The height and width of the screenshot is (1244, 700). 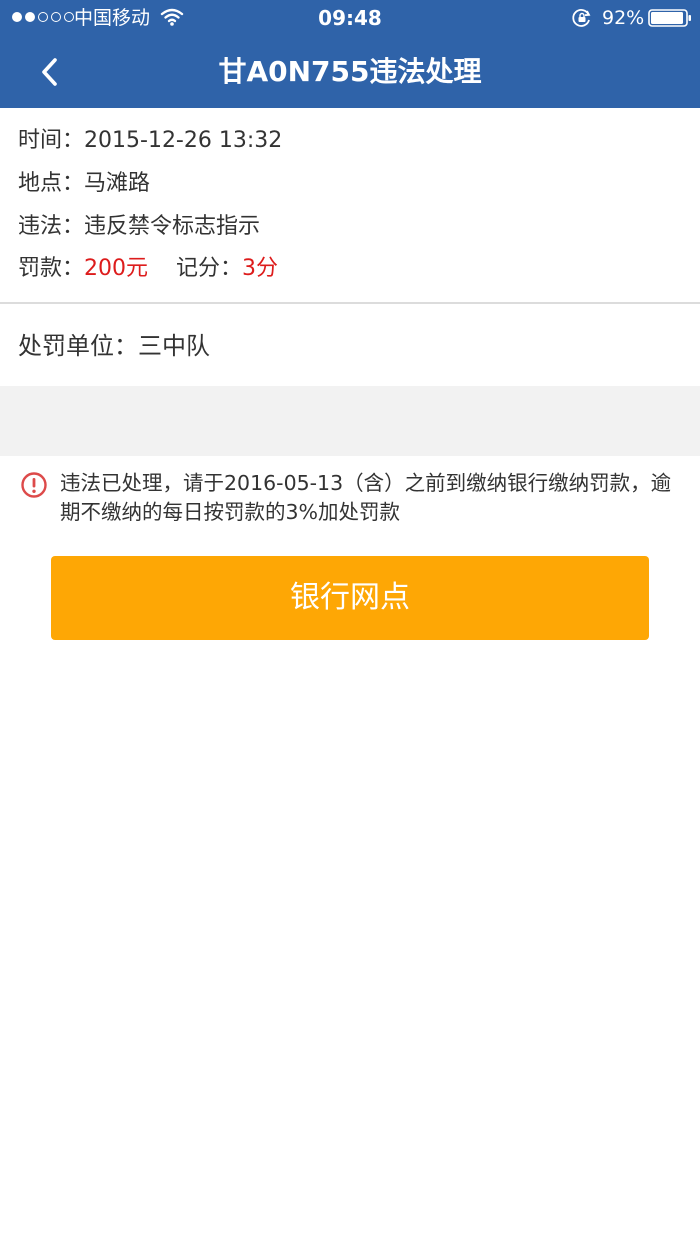 I want to click on time-label: 时间：, so click(x=51, y=140).